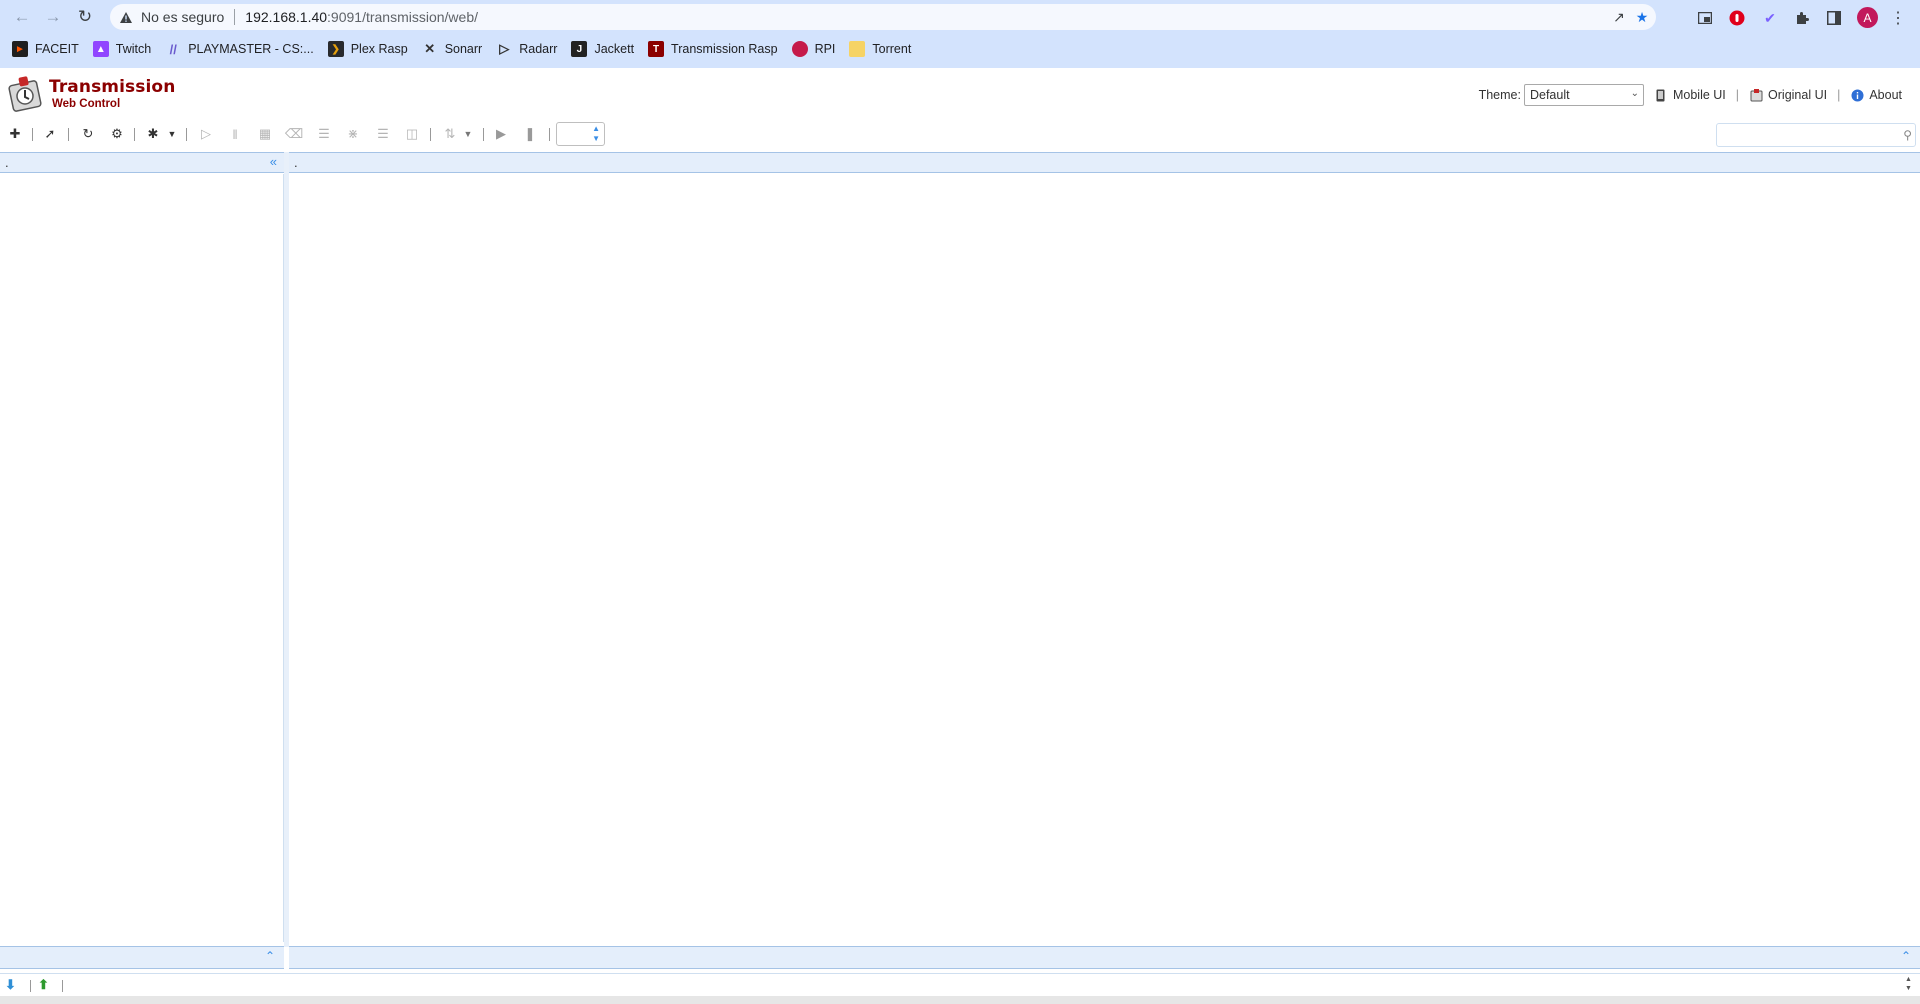 The width and height of the screenshot is (1920, 1004). I want to click on start-all-button: ▶, so click(501, 134).